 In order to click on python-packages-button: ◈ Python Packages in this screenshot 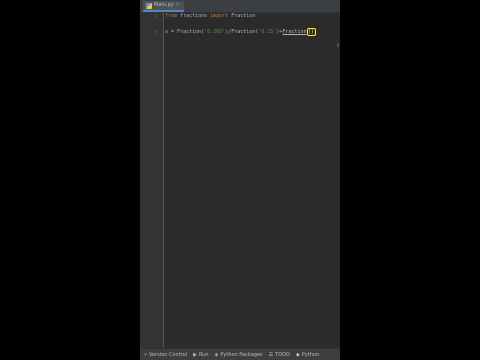, I will do `click(239, 355)`.